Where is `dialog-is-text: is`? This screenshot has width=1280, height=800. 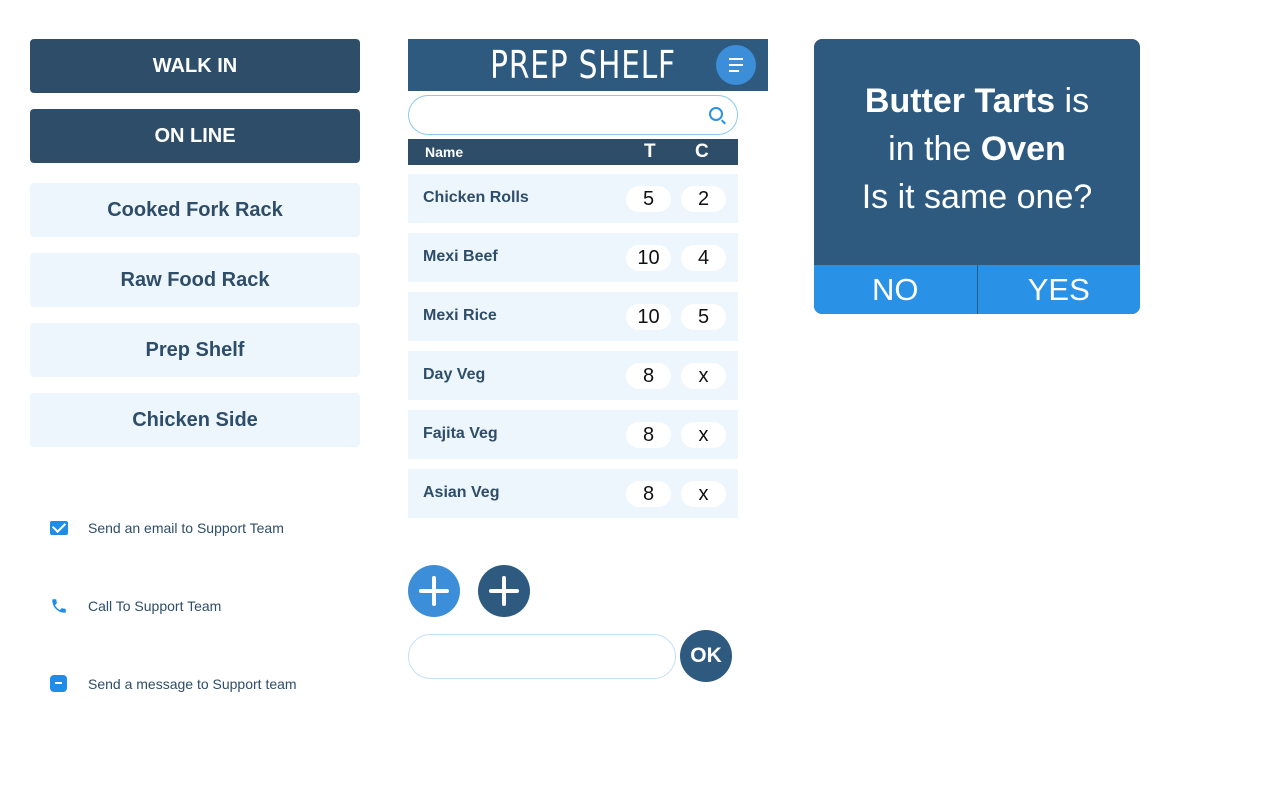 dialog-is-text: is is located at coordinates (1077, 101).